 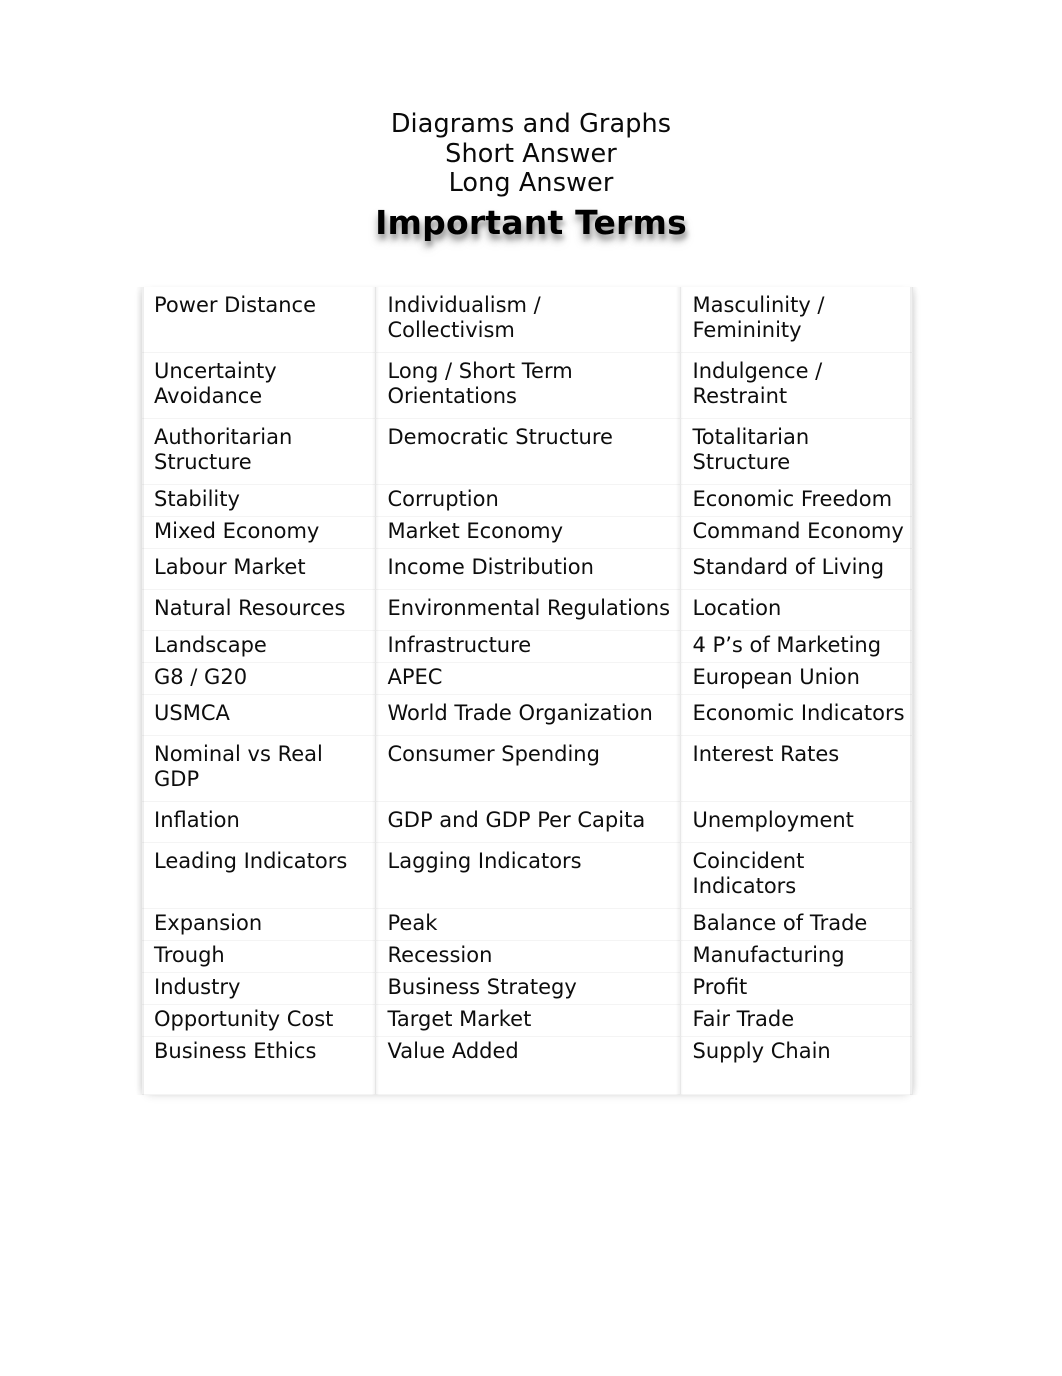 What do you see at coordinates (259, 956) in the screenshot?
I see `table-cell: Trough` at bounding box center [259, 956].